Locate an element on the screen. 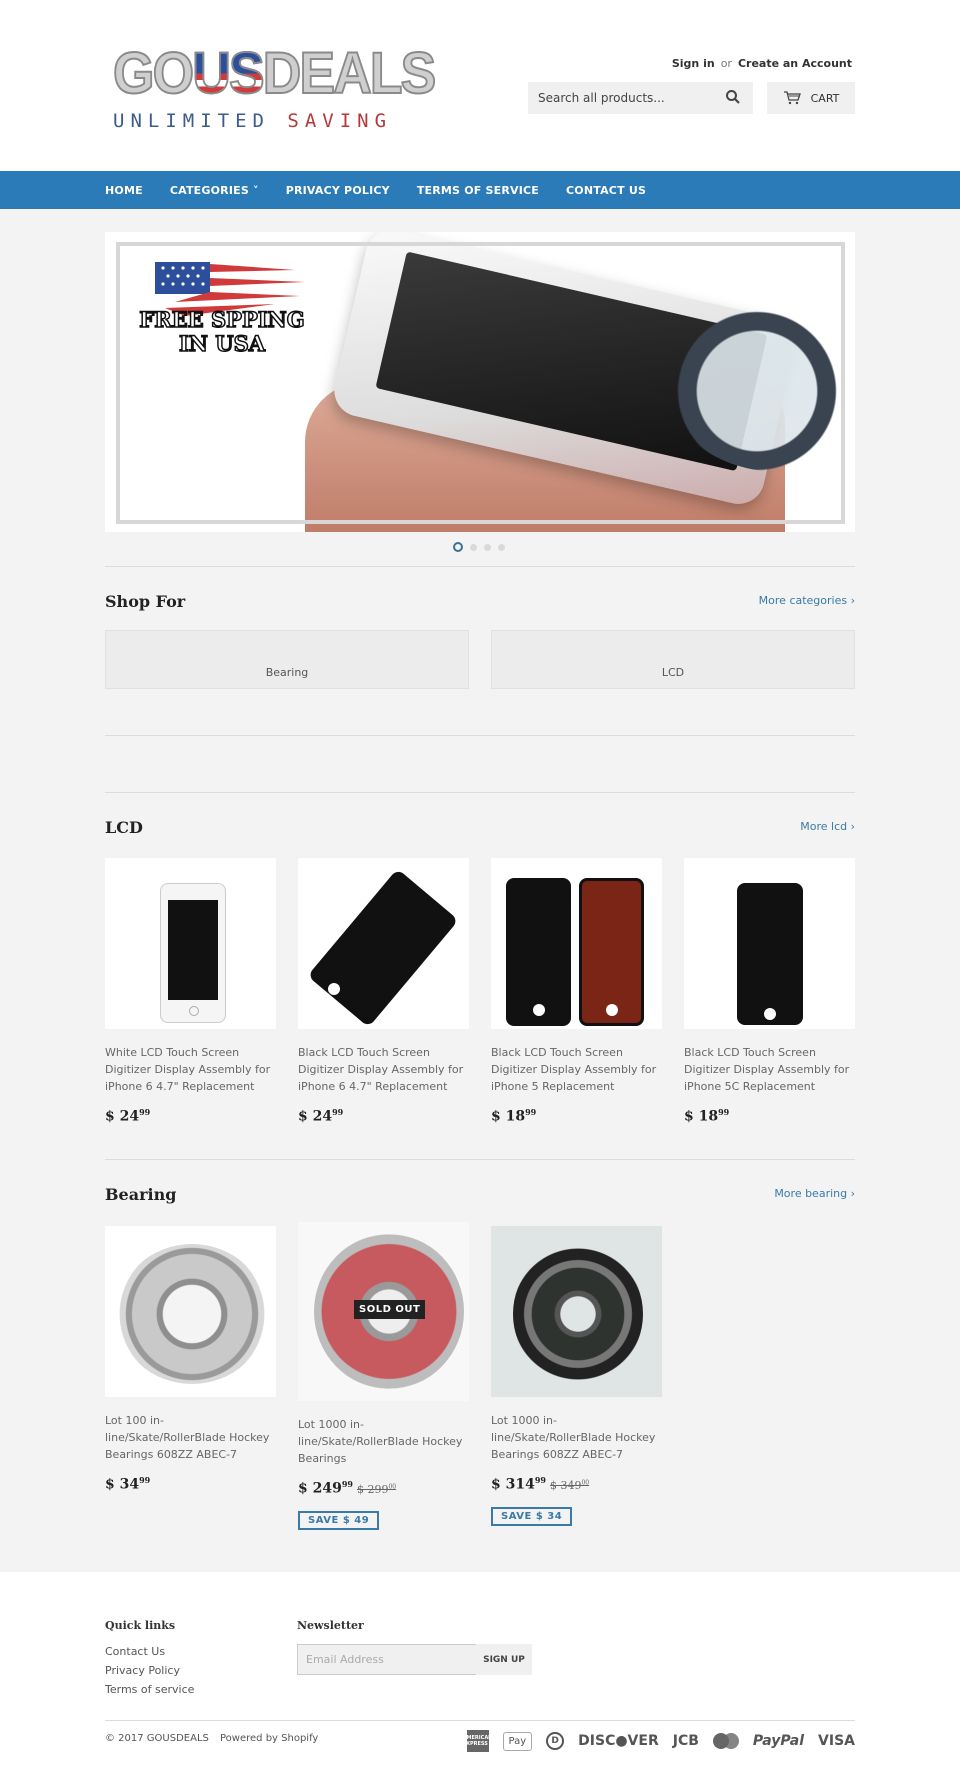 The height and width of the screenshot is (1769, 960). free-shipping-line2: IN USA is located at coordinates (222, 344).